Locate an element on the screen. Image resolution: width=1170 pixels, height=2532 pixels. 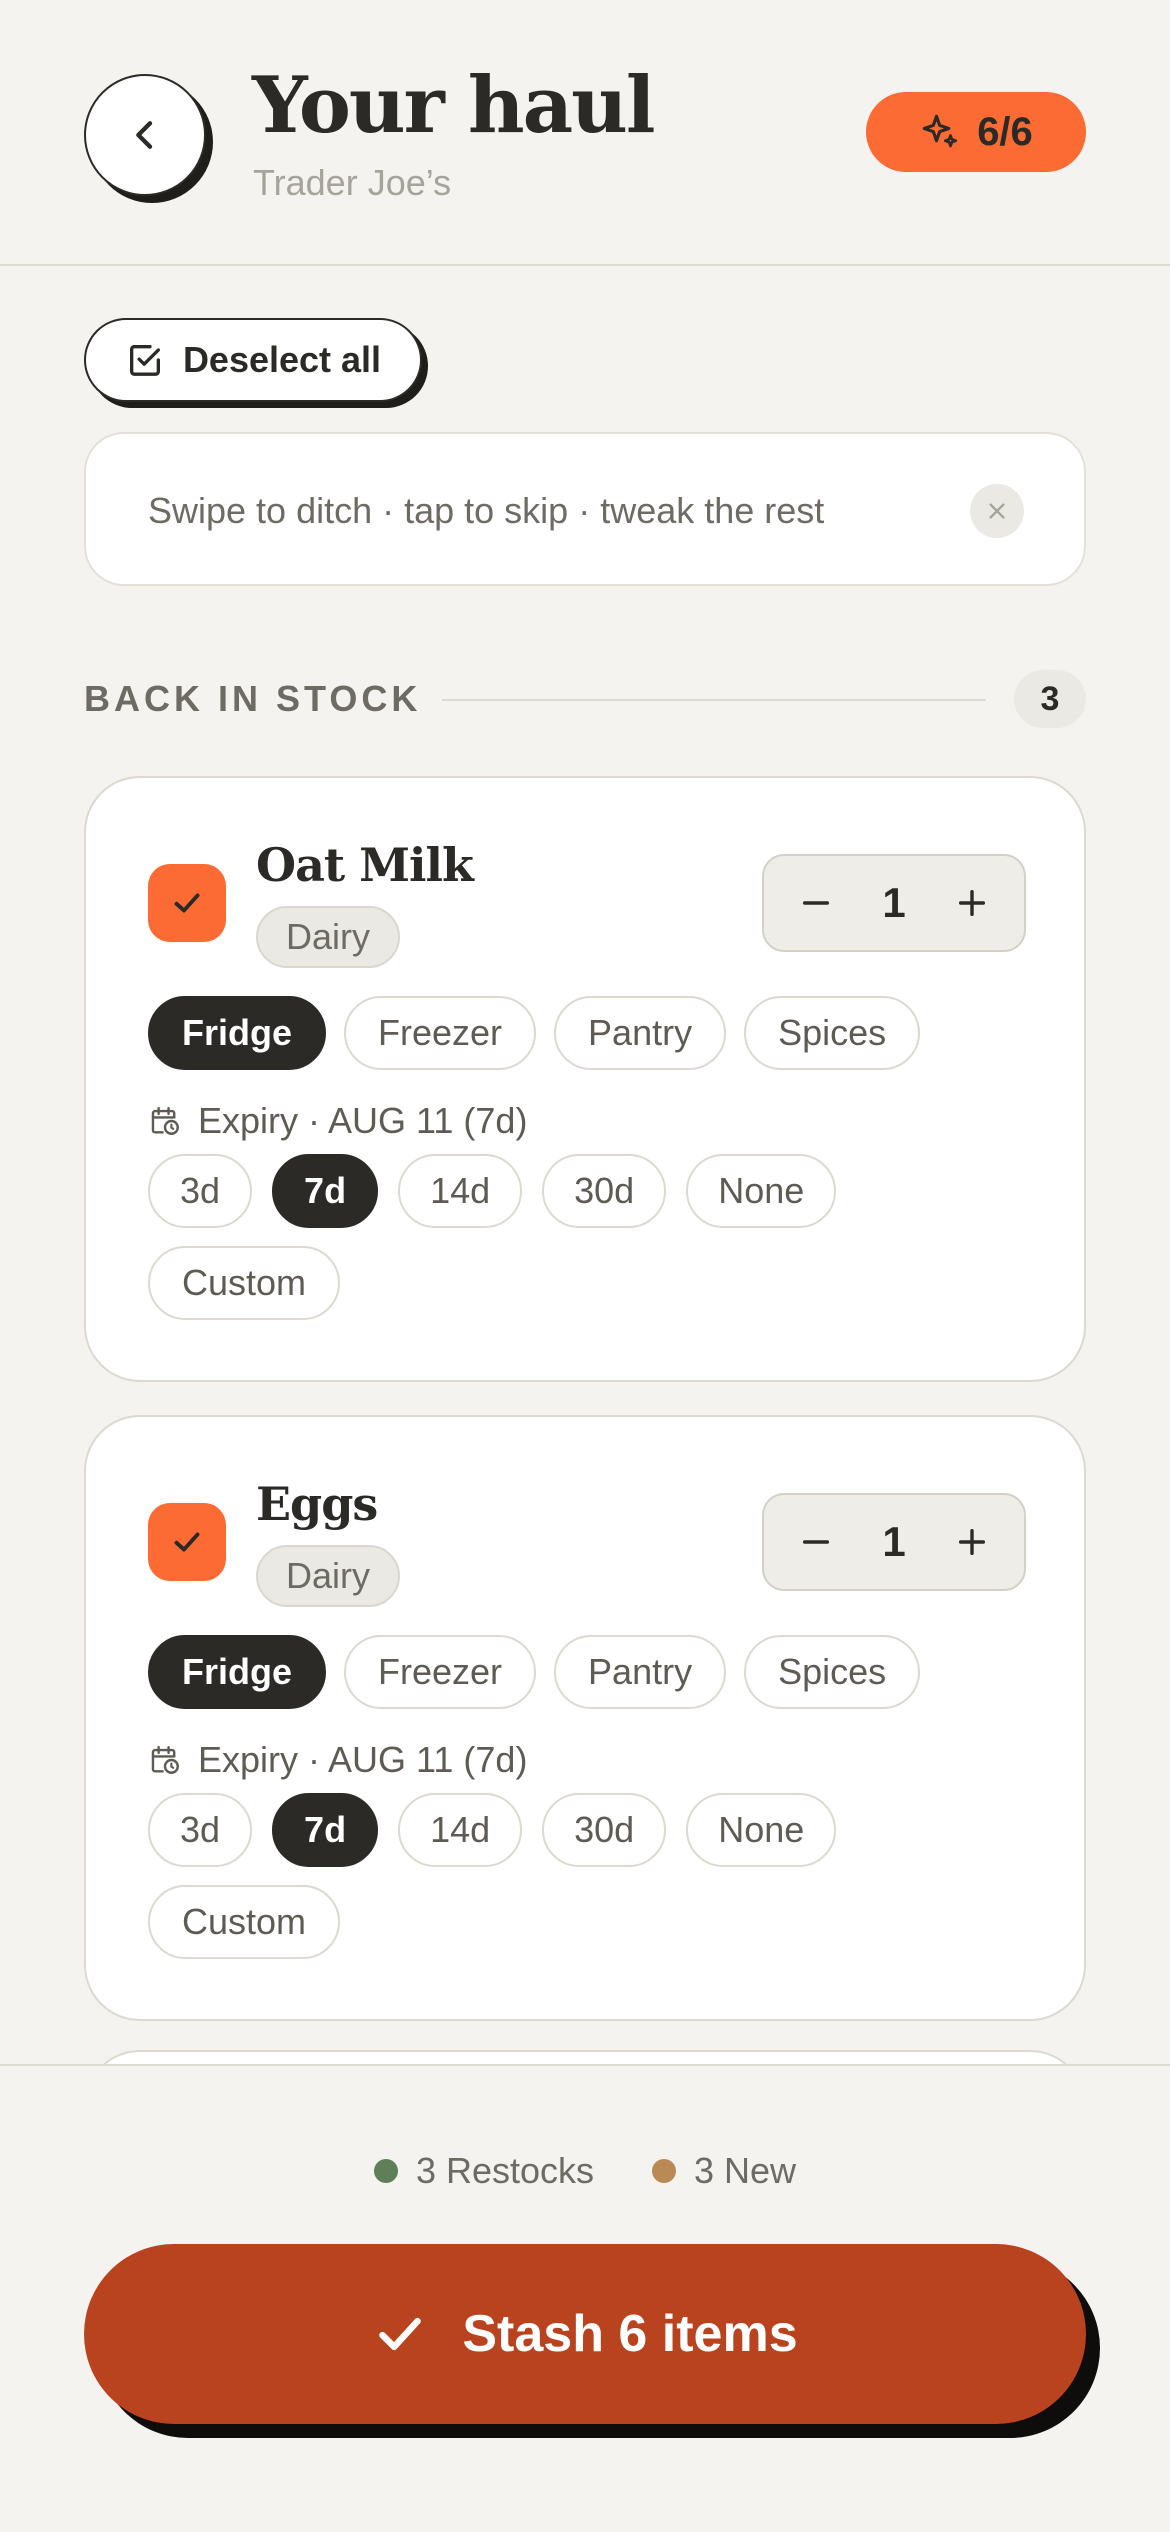
store-name: Trader Joe’s is located at coordinates (352, 182).